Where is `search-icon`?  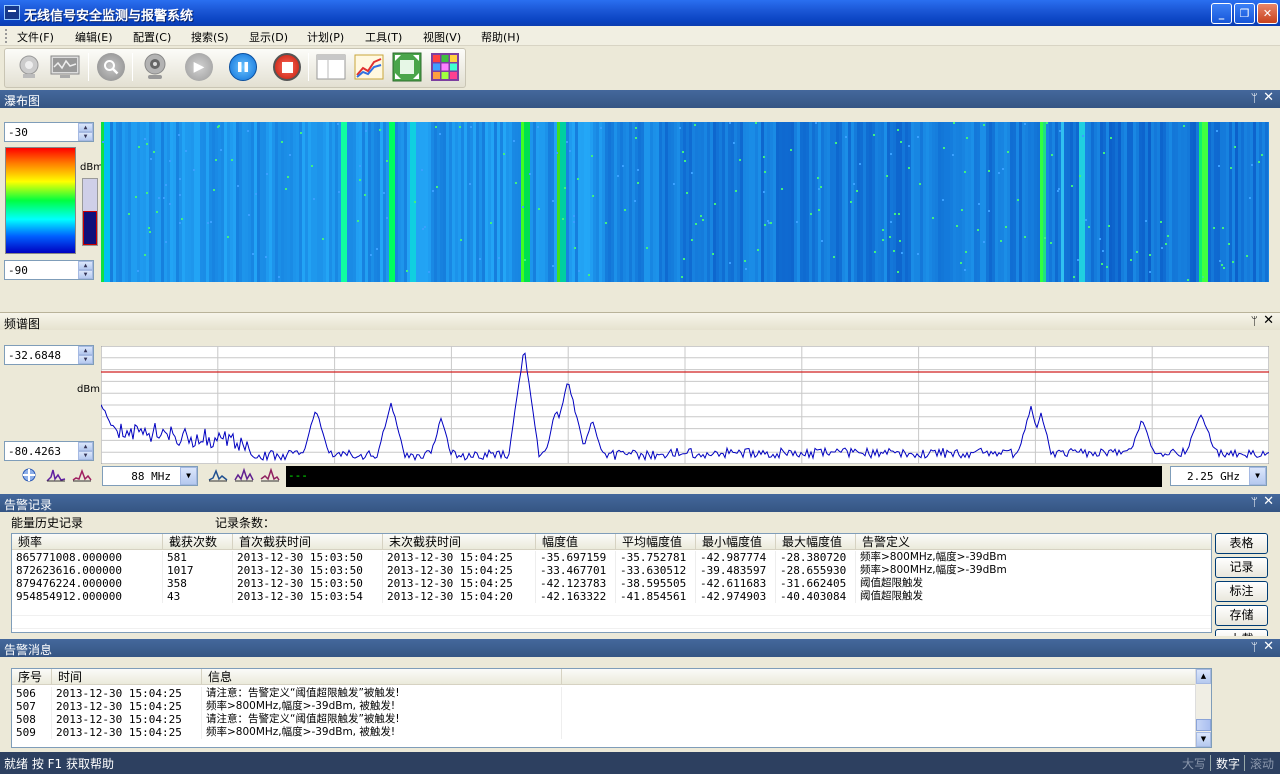 search-icon is located at coordinates (111, 67).